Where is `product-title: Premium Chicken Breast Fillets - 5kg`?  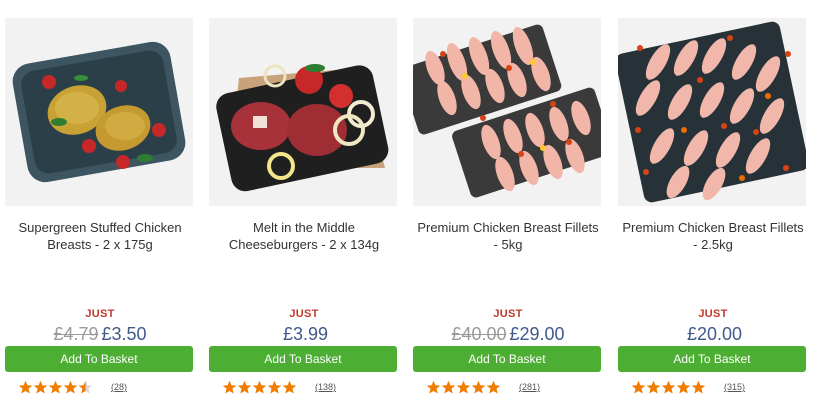
product-title: Premium Chicken Breast Fillets - 5kg is located at coordinates (508, 236).